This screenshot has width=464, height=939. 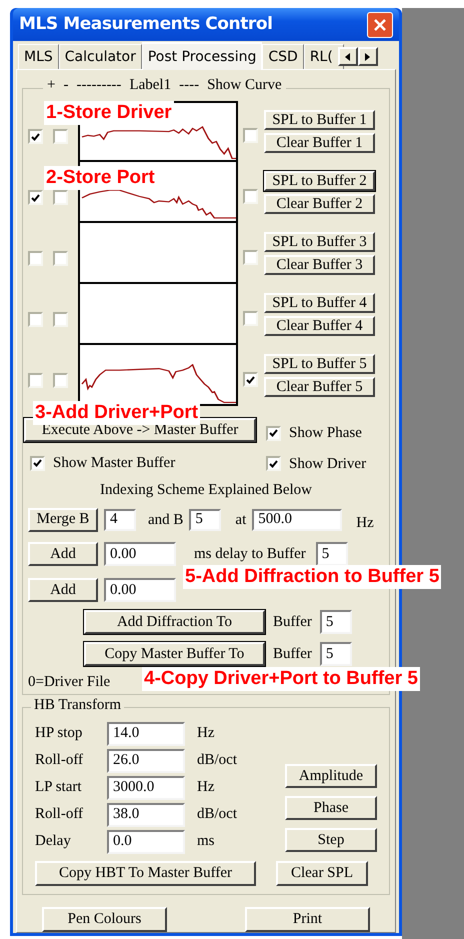 What do you see at coordinates (104, 919) in the screenshot?
I see `button: Pen Colours` at bounding box center [104, 919].